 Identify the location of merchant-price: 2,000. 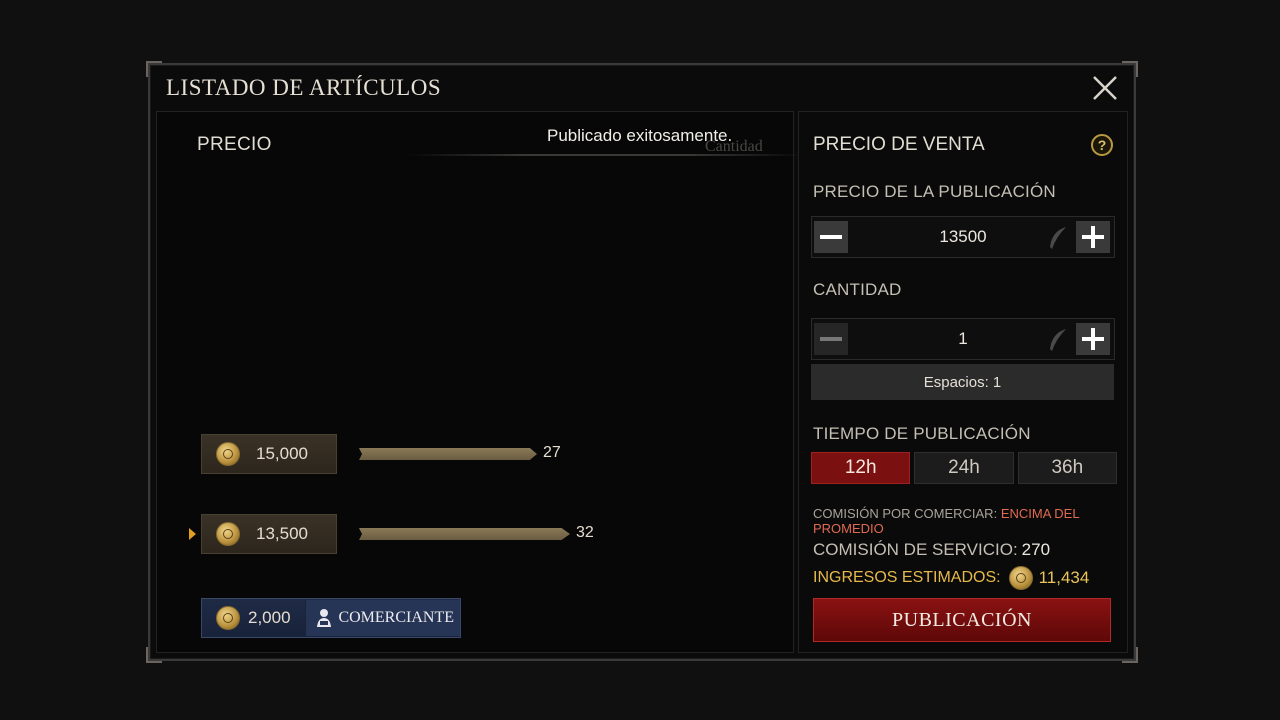
(269, 617).